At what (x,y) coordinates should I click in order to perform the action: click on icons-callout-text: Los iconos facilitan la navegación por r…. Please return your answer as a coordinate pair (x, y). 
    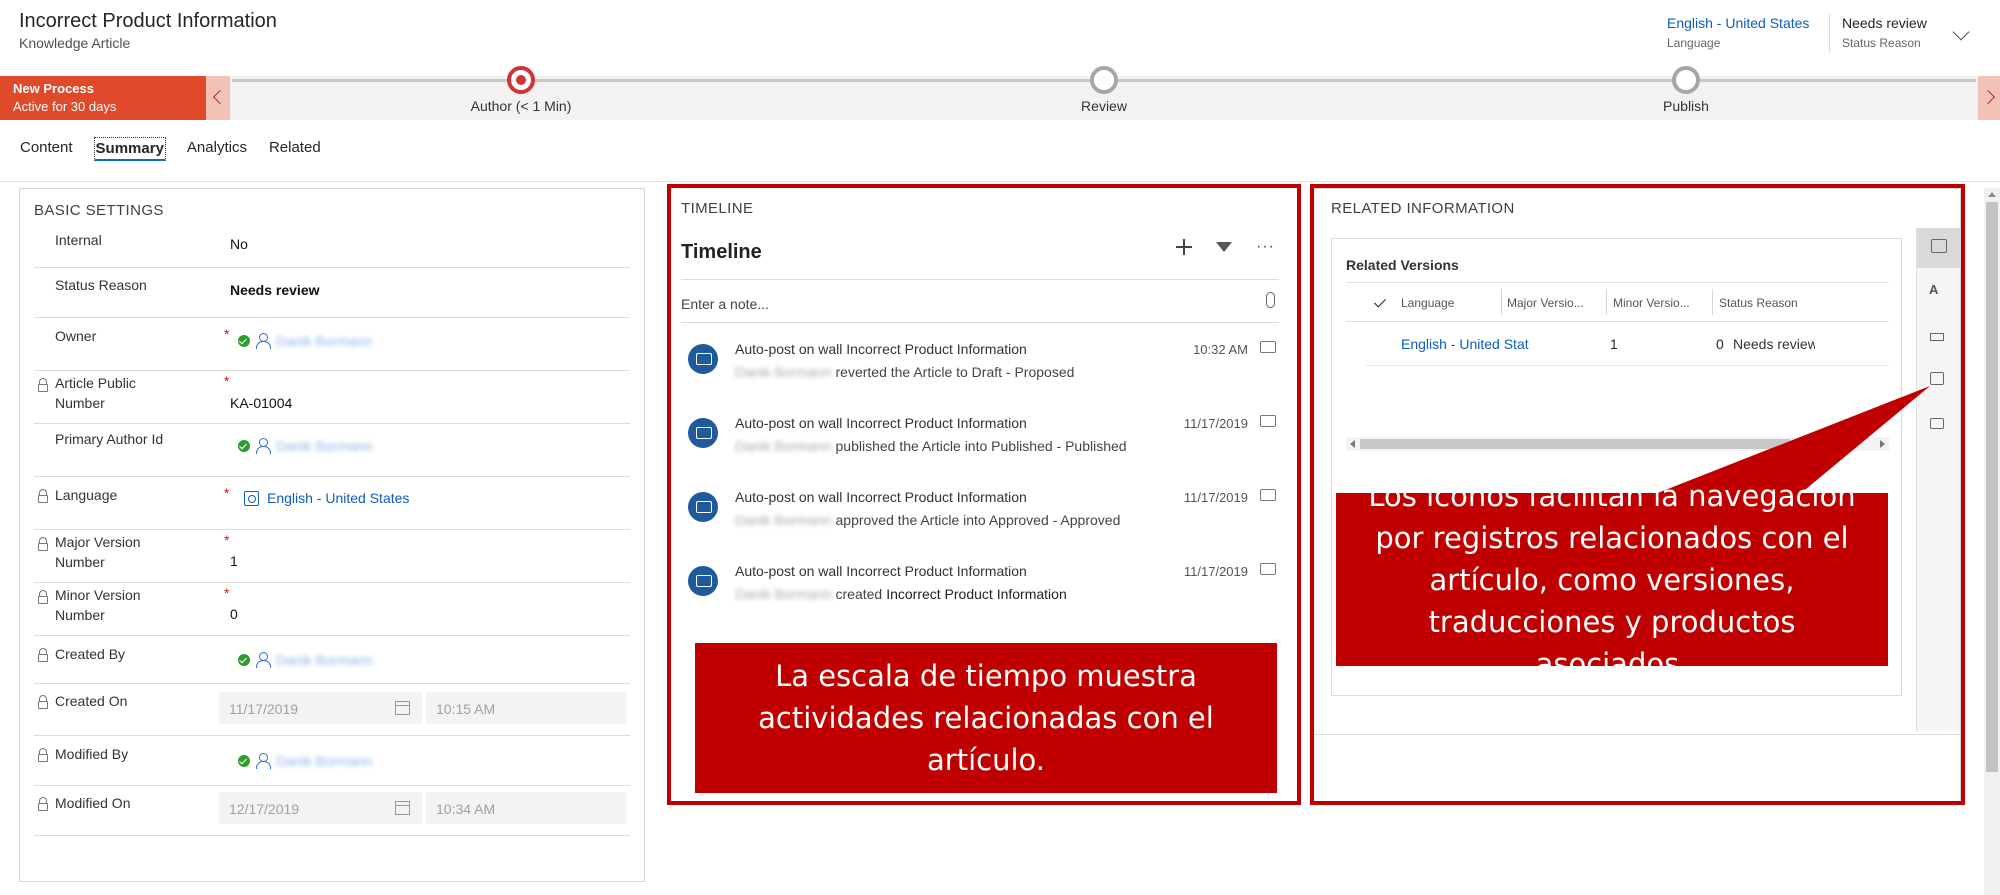
    Looking at the image, I should click on (1612, 579).